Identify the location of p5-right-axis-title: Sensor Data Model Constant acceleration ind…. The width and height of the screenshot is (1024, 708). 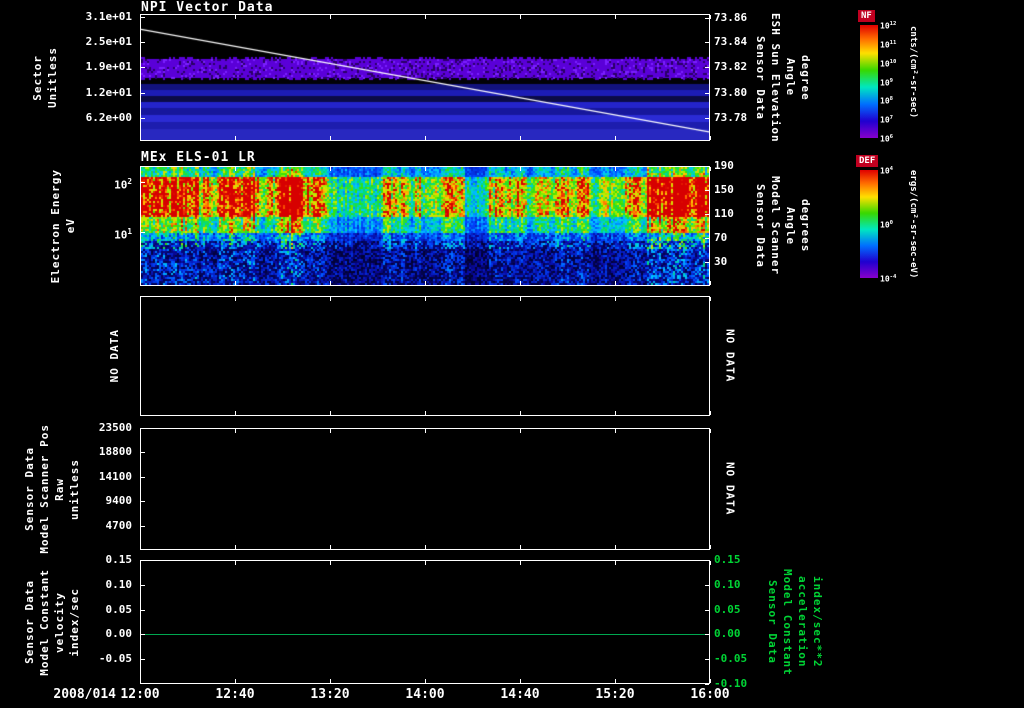
(795, 622).